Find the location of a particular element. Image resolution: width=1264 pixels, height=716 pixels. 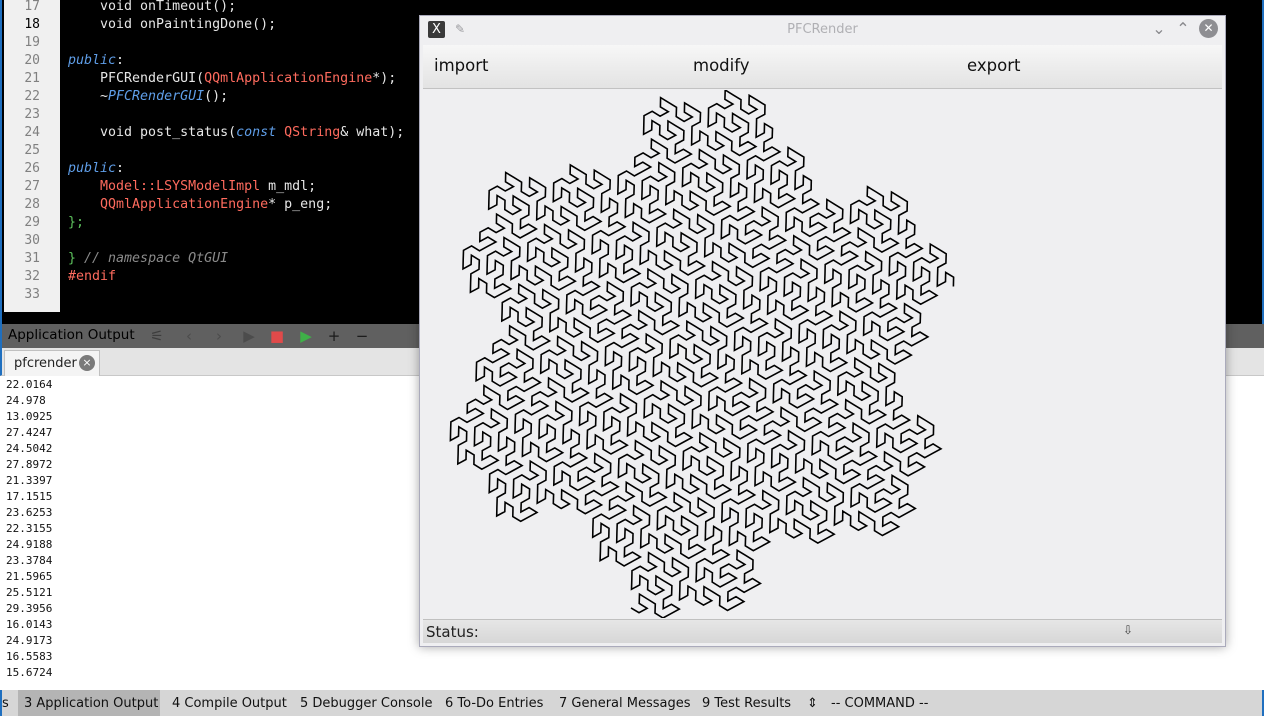

vim-mode-indicator: -- COMMAND -- is located at coordinates (880, 703).